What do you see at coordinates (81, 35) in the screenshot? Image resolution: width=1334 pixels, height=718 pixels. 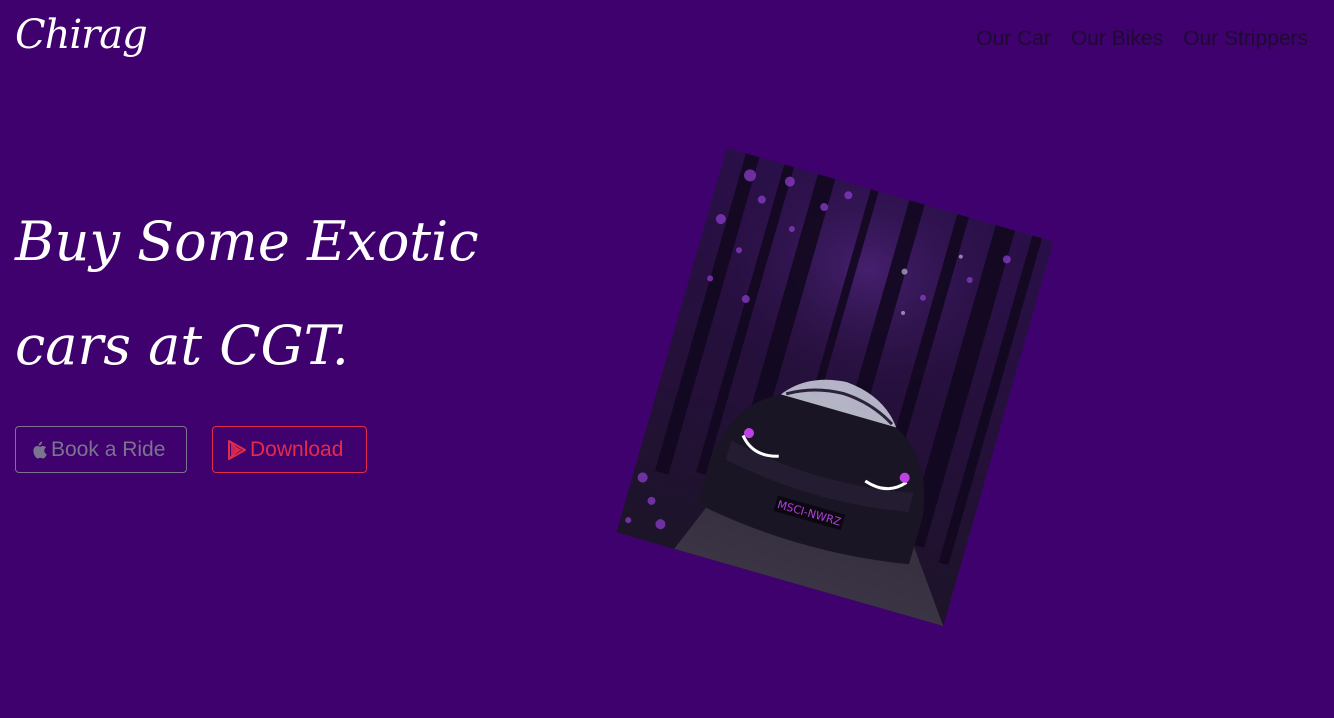 I see `brand-logo: Chirag` at bounding box center [81, 35].